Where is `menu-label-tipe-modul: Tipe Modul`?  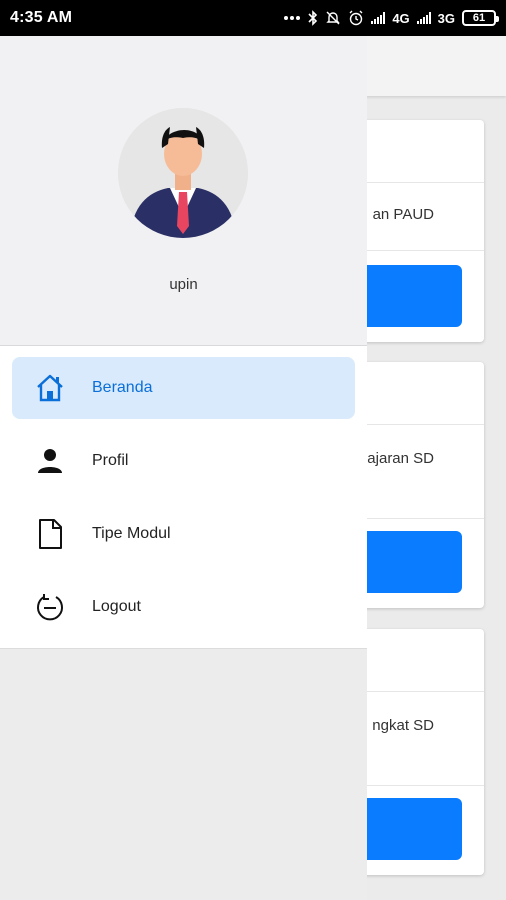
menu-label-tipe-modul: Tipe Modul is located at coordinates (131, 533).